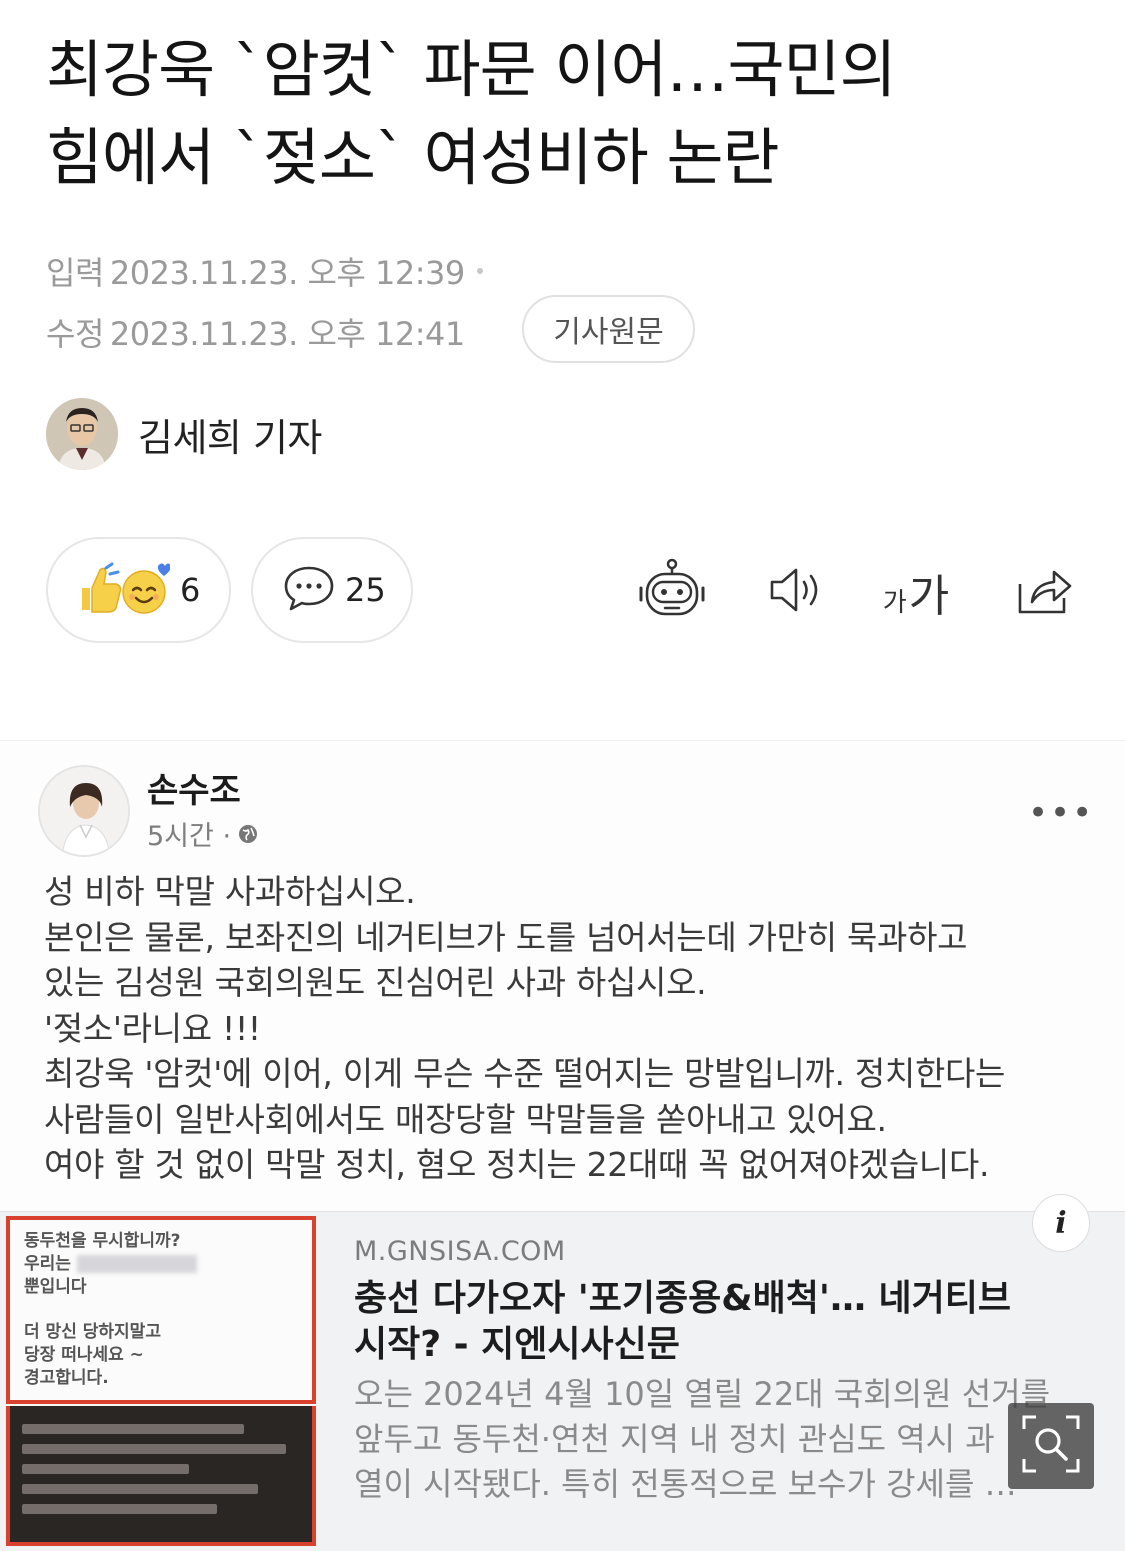 The width and height of the screenshot is (1125, 1551). I want to click on modified-datetime: 수정 2023.11.23. 오후 12:41, so click(255, 332).